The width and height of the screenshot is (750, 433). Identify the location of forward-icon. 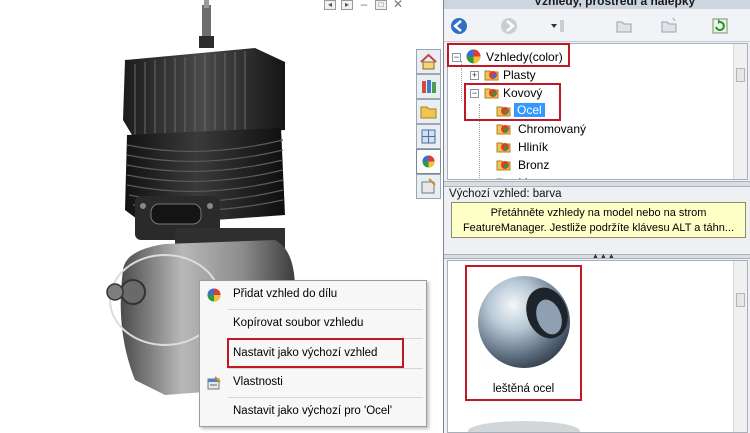
(509, 26).